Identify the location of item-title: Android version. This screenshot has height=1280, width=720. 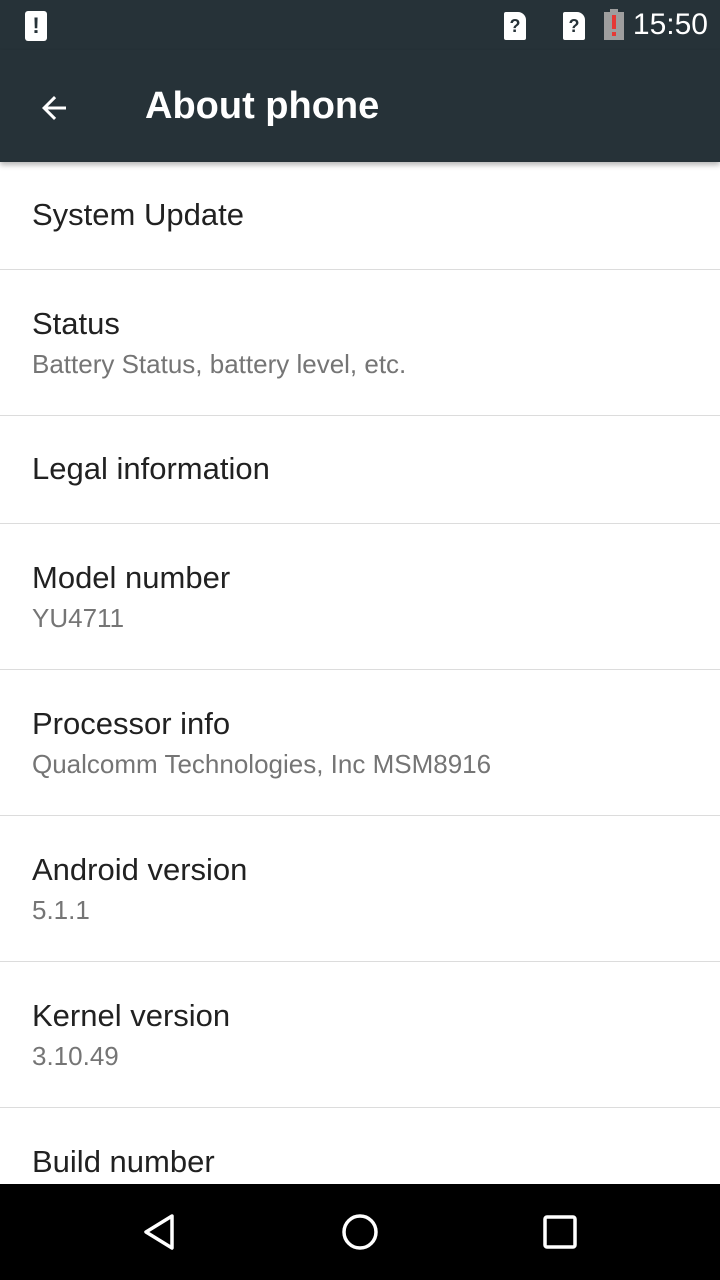
(140, 869).